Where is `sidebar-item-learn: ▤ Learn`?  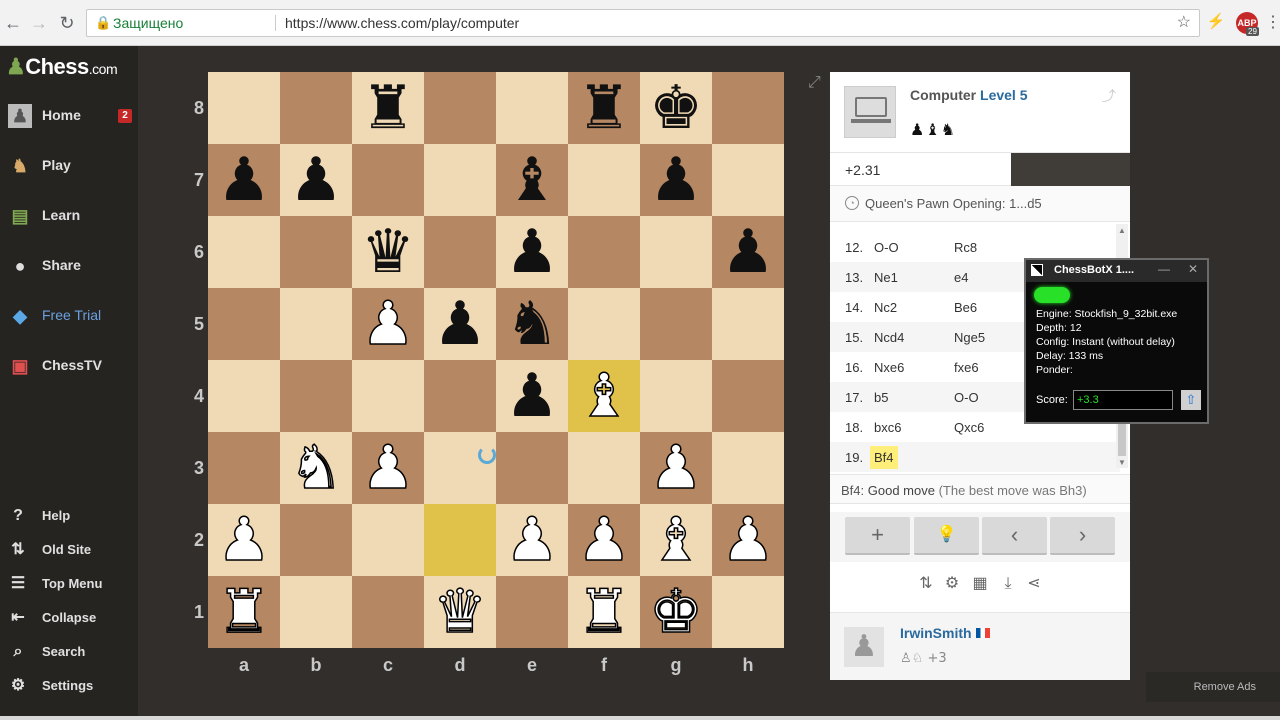
sidebar-item-learn: ▤ Learn is located at coordinates (69, 216).